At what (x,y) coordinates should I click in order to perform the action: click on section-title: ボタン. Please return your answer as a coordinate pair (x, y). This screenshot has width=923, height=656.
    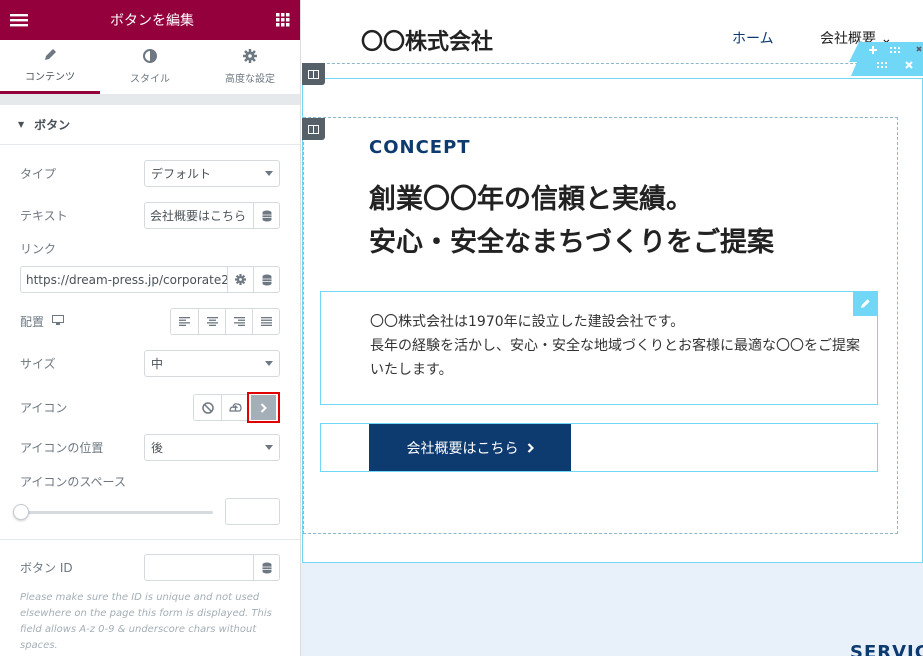
    Looking at the image, I should click on (52, 125).